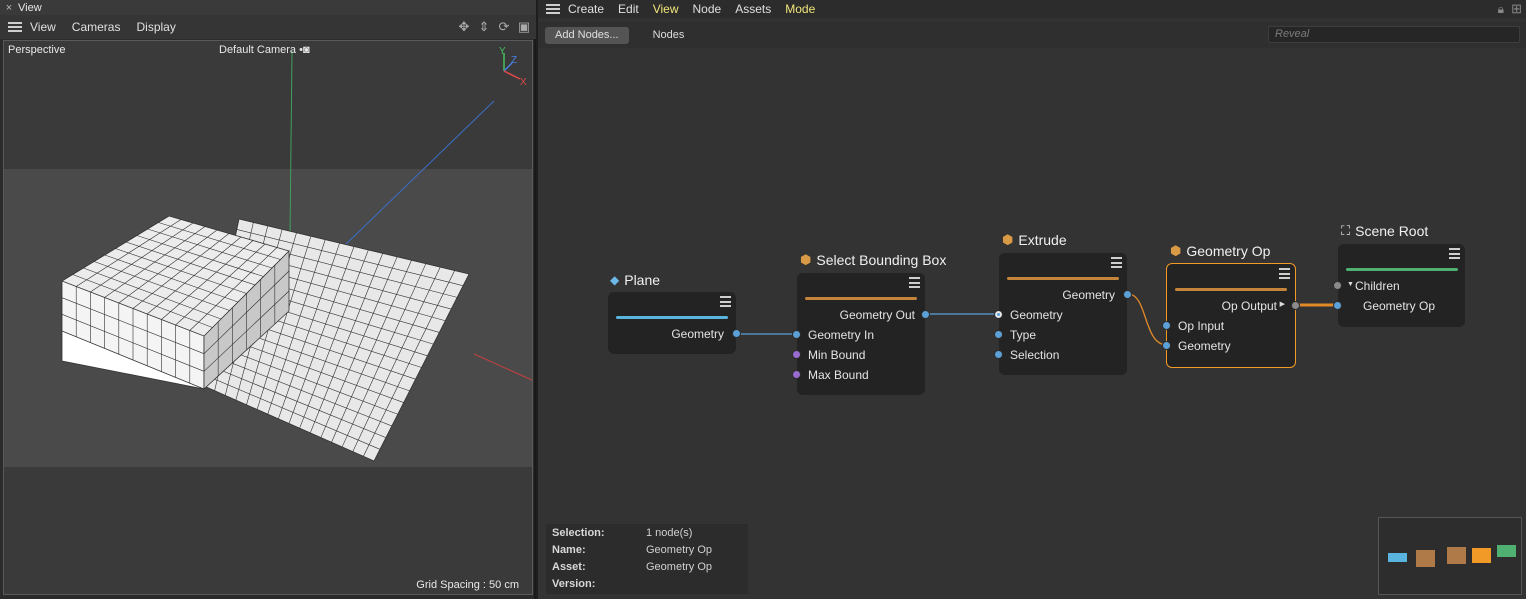  Describe the element at coordinates (96, 27) in the screenshot. I see `menu-cameras: Cameras` at that location.